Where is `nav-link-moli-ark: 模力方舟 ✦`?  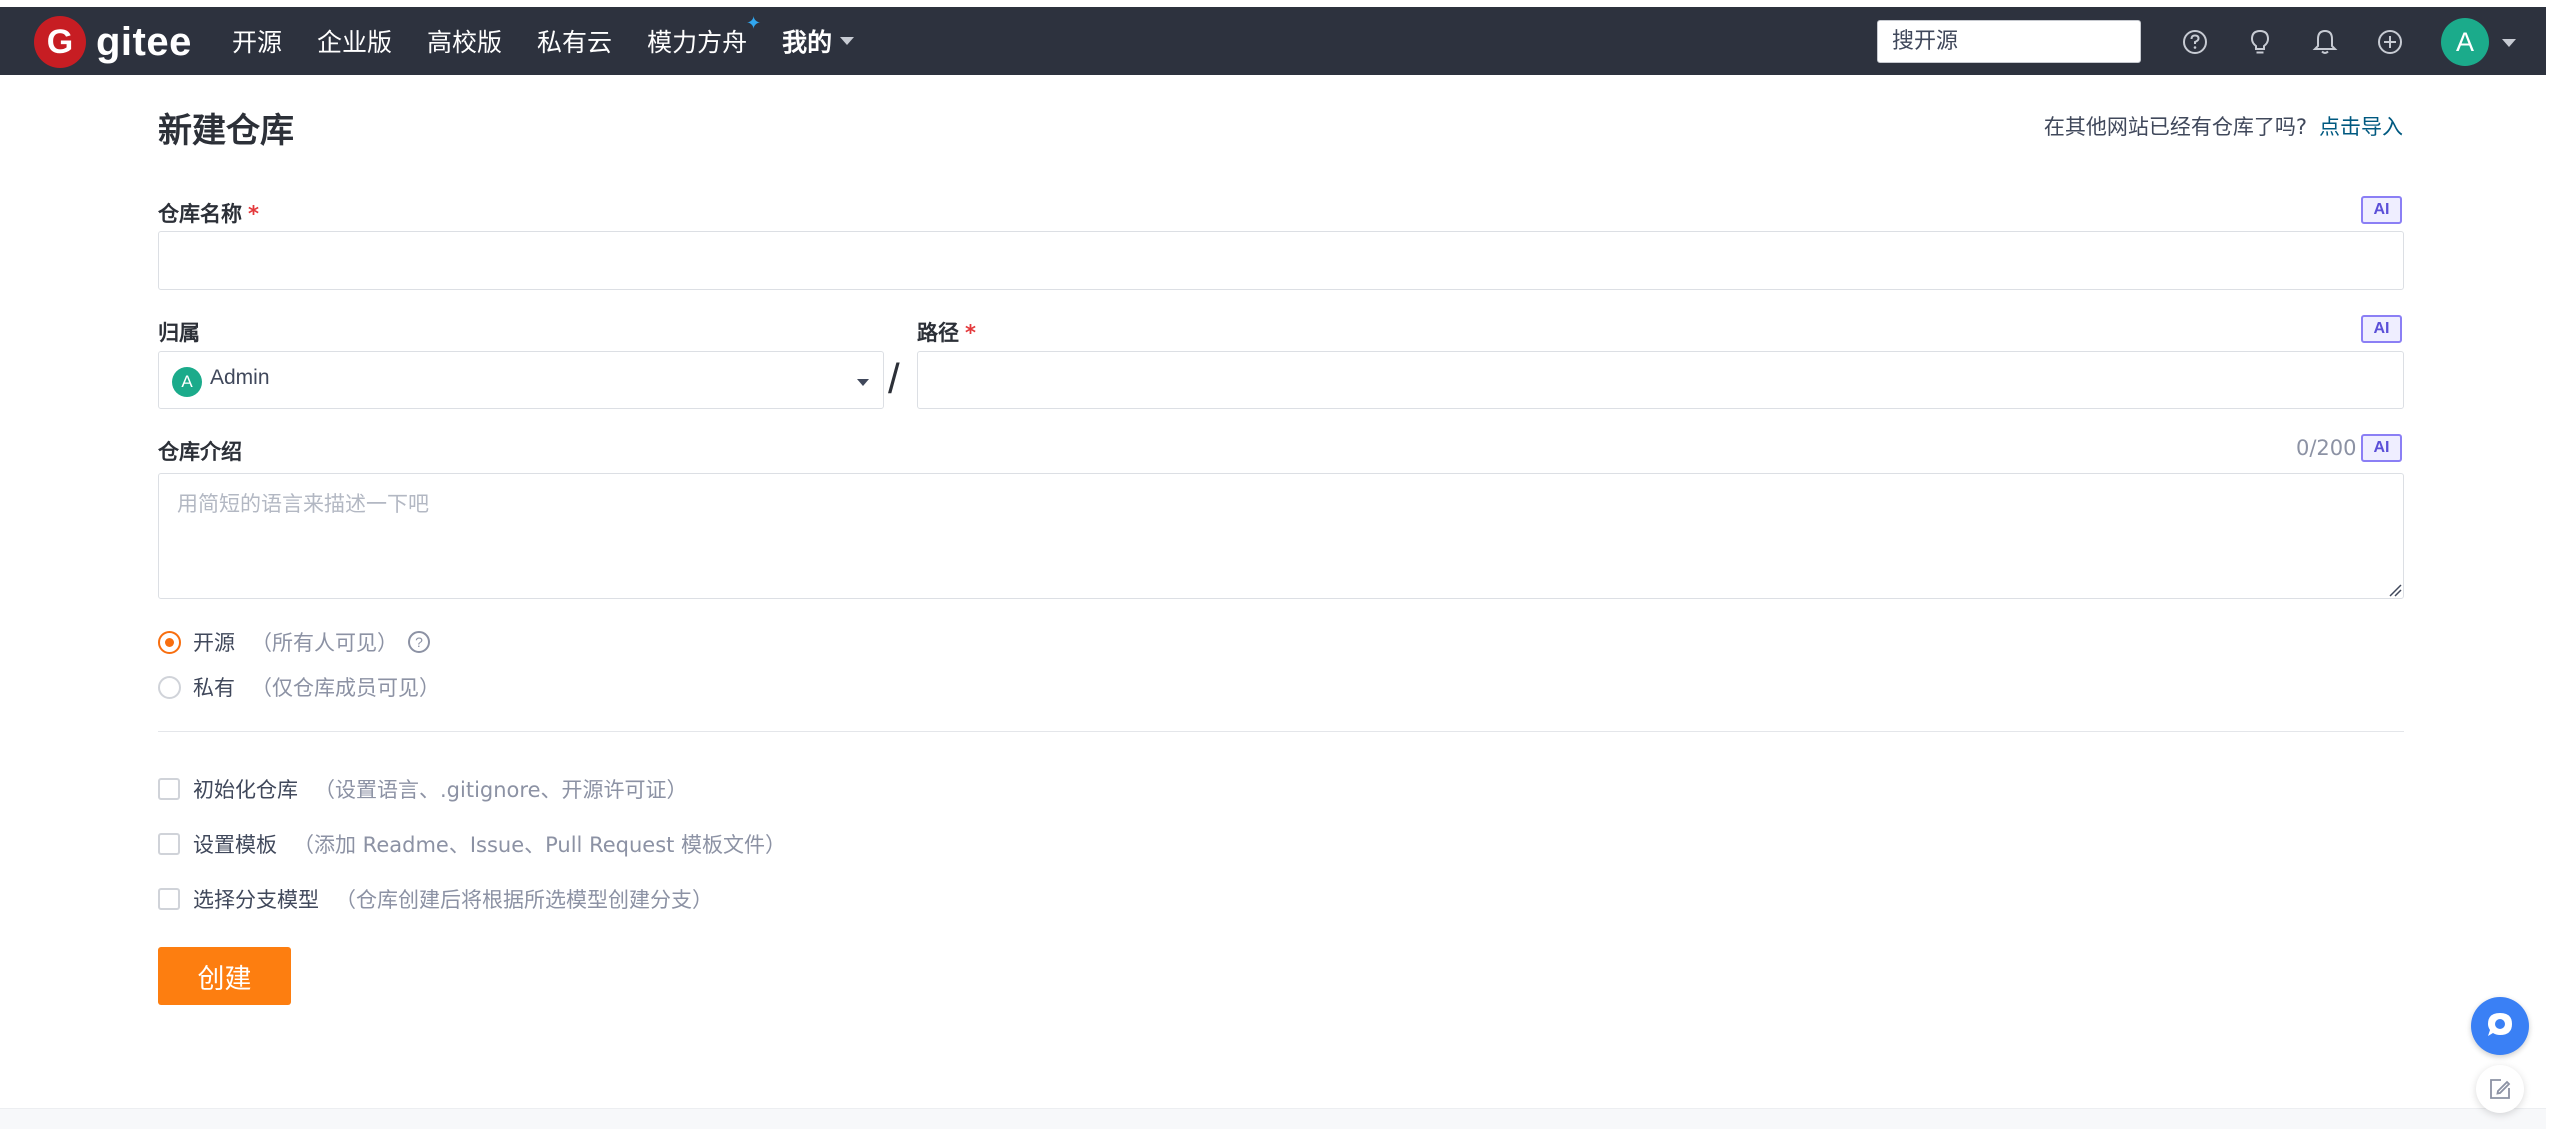 nav-link-moli-ark: 模力方舟 ✦ is located at coordinates (704, 36).